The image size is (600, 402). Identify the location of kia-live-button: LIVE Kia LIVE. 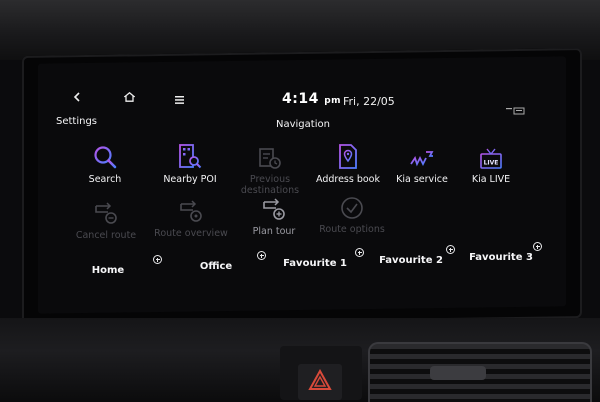
(491, 163).